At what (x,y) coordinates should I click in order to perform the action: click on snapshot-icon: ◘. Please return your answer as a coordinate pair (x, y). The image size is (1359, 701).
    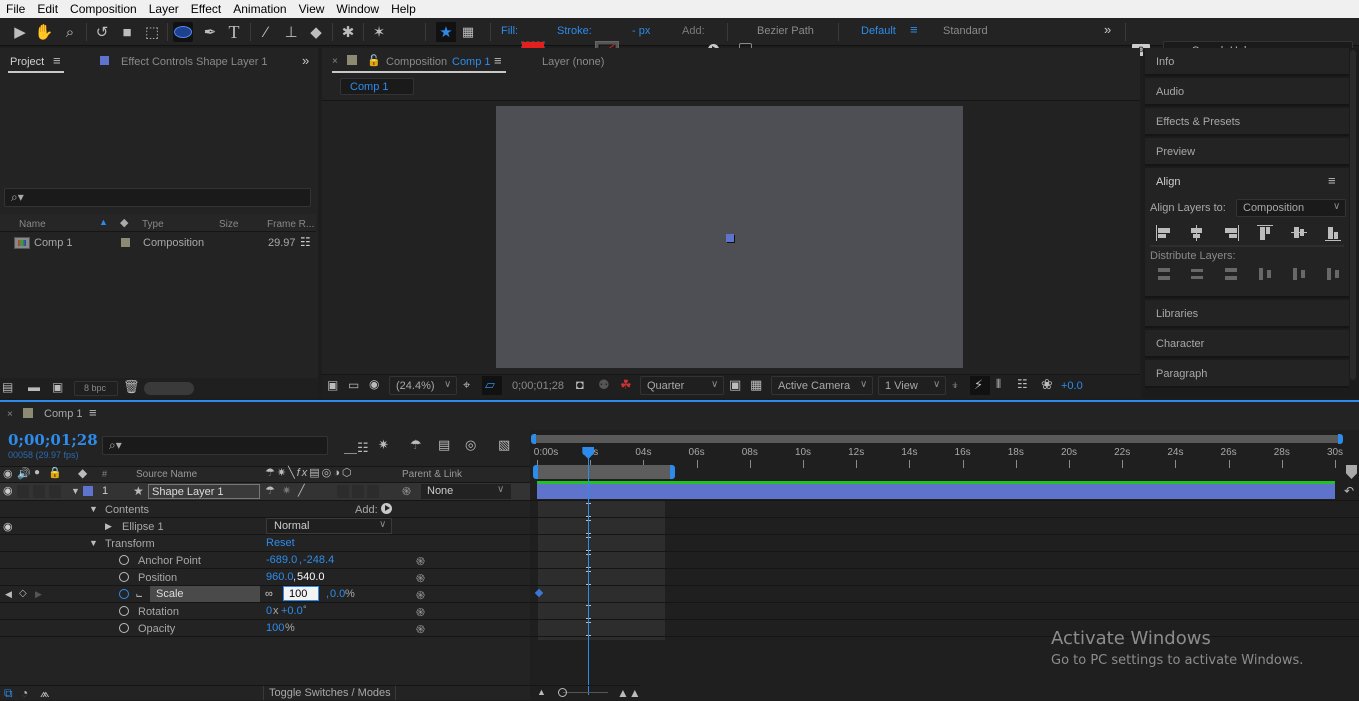
    Looking at the image, I should click on (580, 384).